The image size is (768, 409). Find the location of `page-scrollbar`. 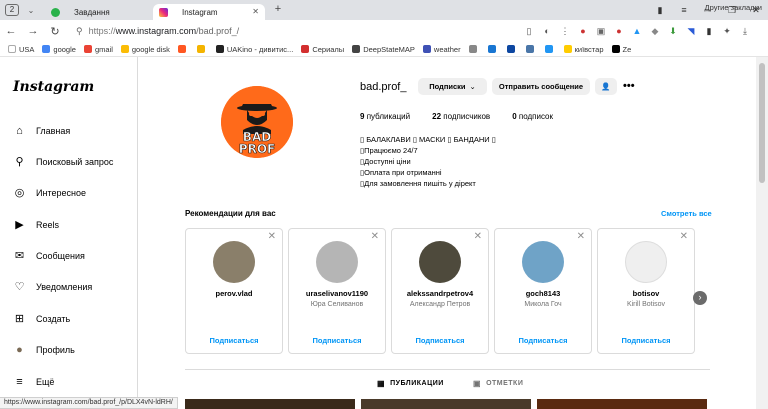

page-scrollbar is located at coordinates (762, 233).